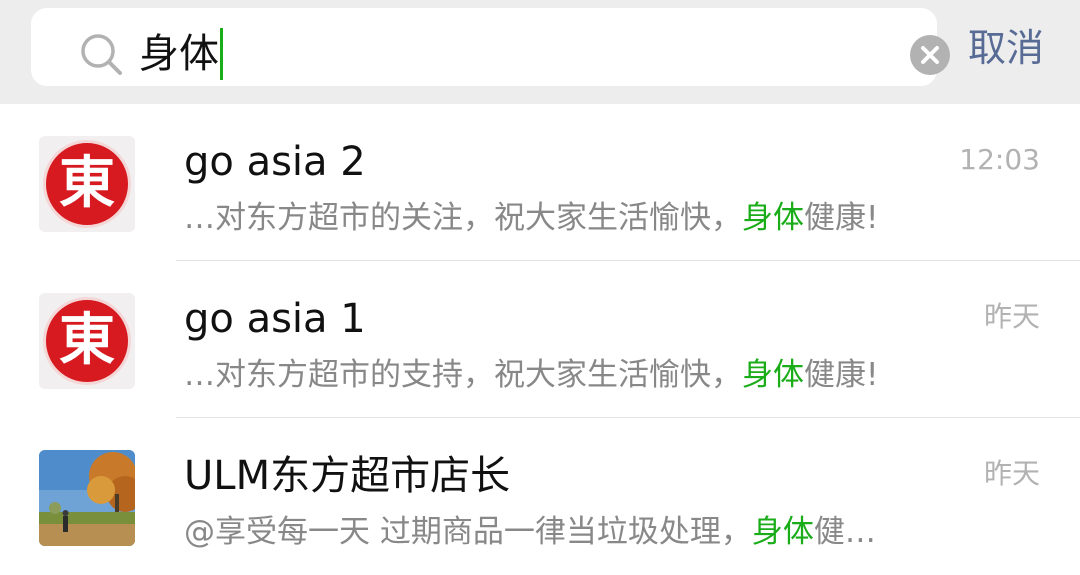 The width and height of the screenshot is (1080, 575). What do you see at coordinates (347, 476) in the screenshot?
I see `chat-name: ULM东方超市店长` at bounding box center [347, 476].